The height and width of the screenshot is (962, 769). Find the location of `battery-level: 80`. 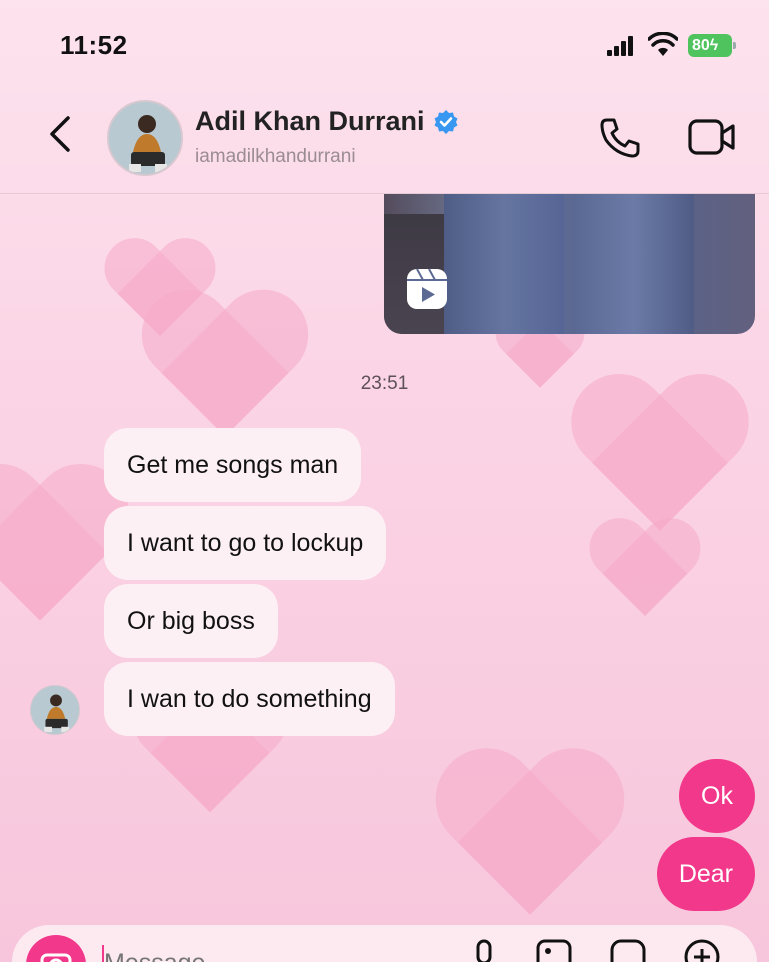

battery-level: 80 is located at coordinates (701, 45).